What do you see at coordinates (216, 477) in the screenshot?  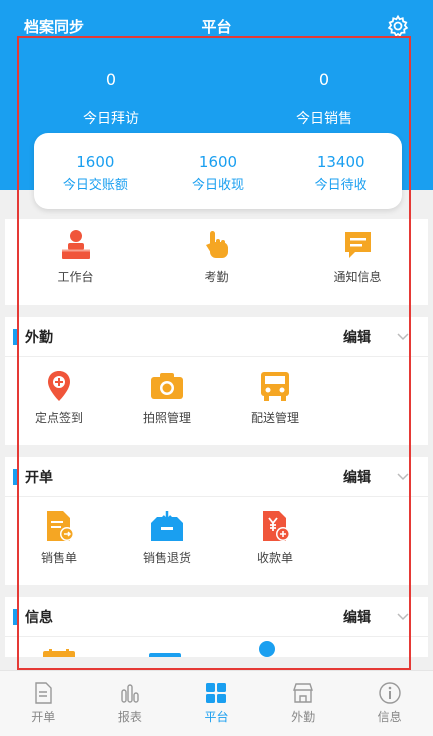 I see `section-header: 开单 编辑` at bounding box center [216, 477].